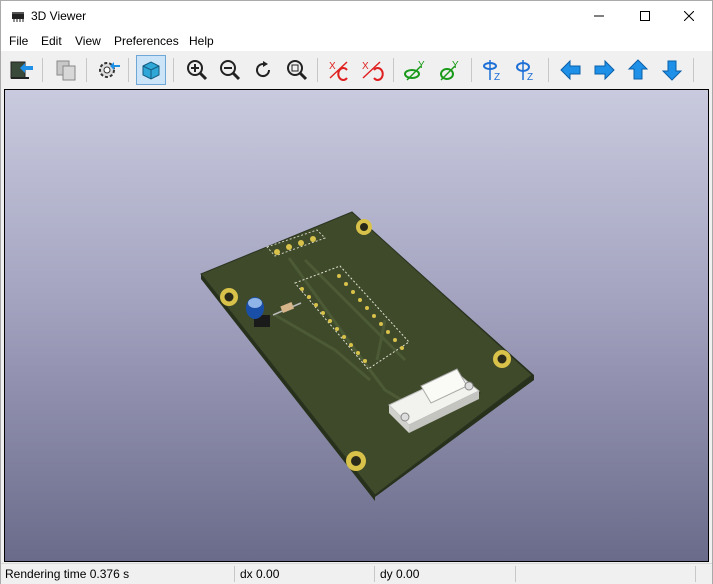 This screenshot has width=713, height=584. What do you see at coordinates (88, 41) in the screenshot?
I see `menu-view: View` at bounding box center [88, 41].